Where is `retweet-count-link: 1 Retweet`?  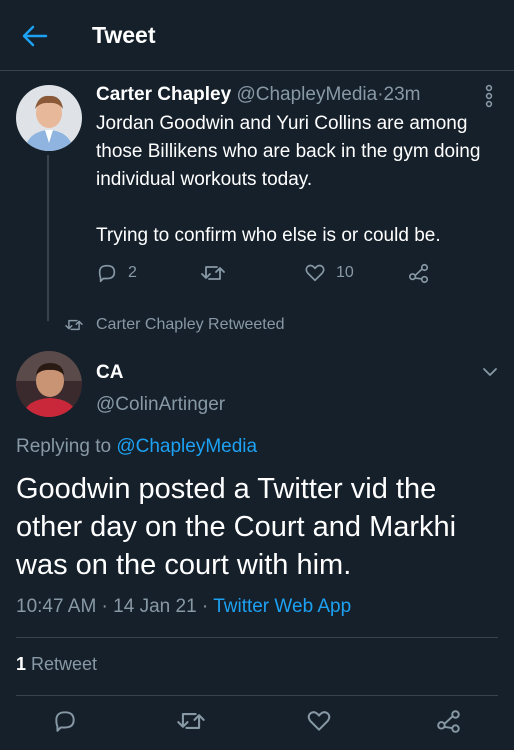
retweet-count-link: 1 Retweet is located at coordinates (56, 664).